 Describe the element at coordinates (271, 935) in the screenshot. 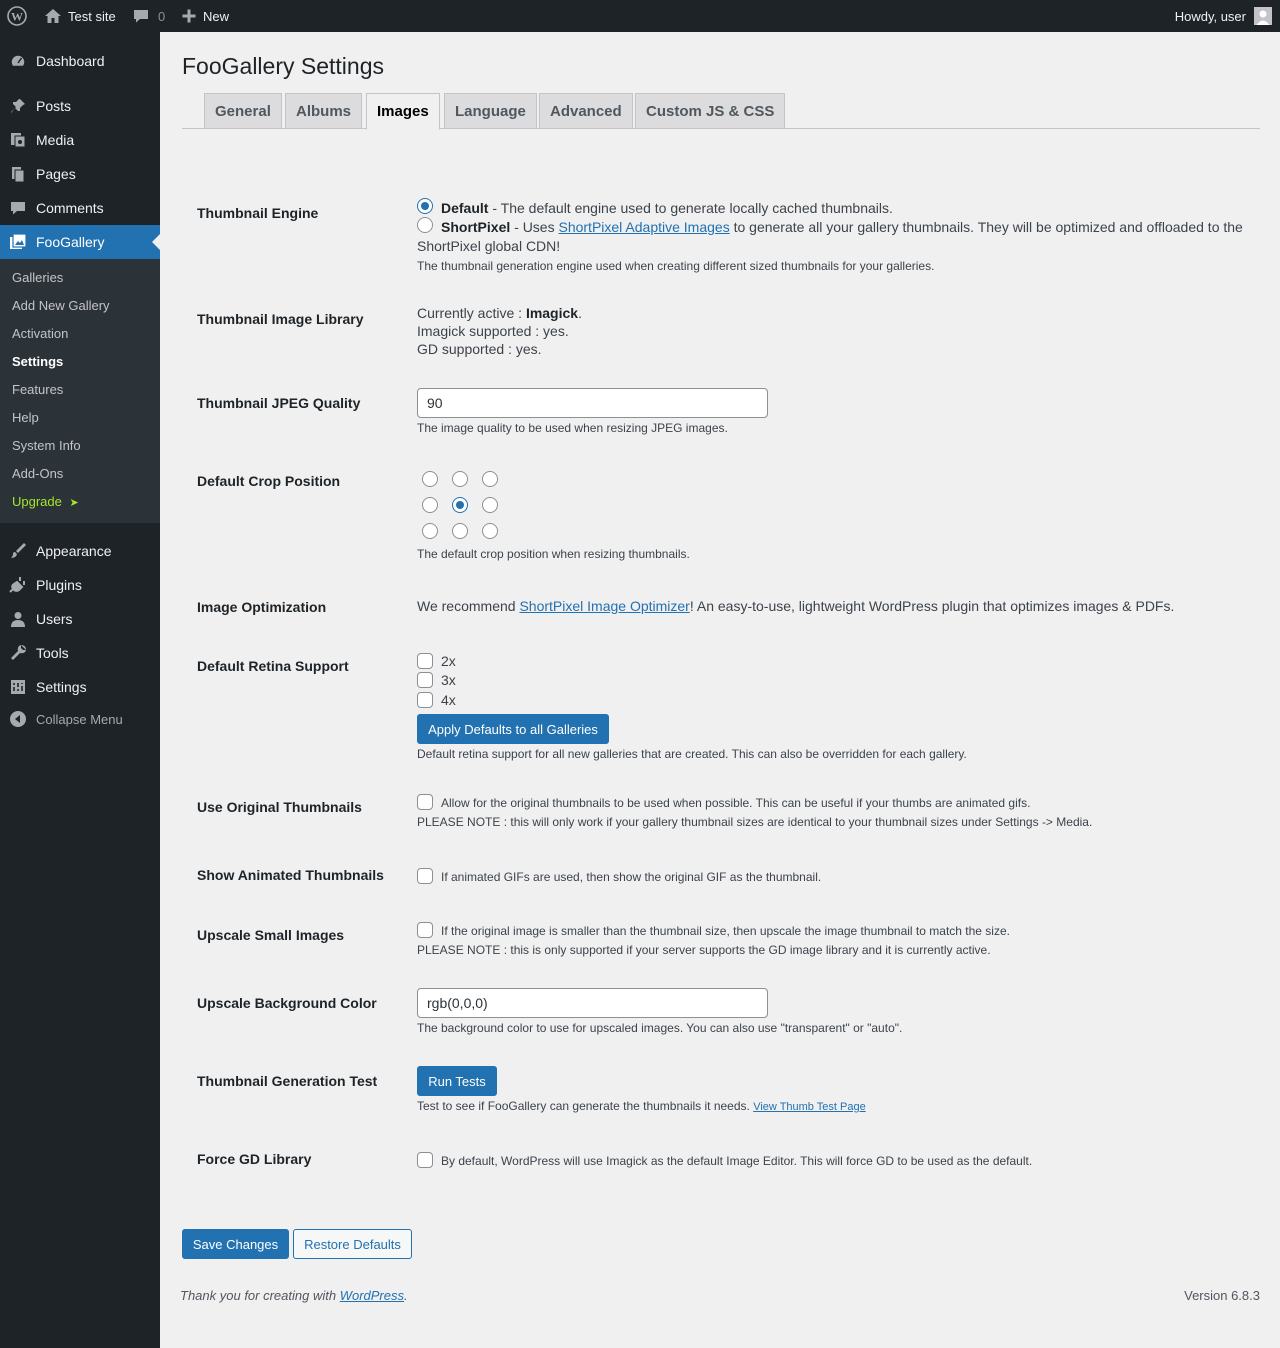

I see `upscale-small-images-label: Upscale Small Images` at that location.